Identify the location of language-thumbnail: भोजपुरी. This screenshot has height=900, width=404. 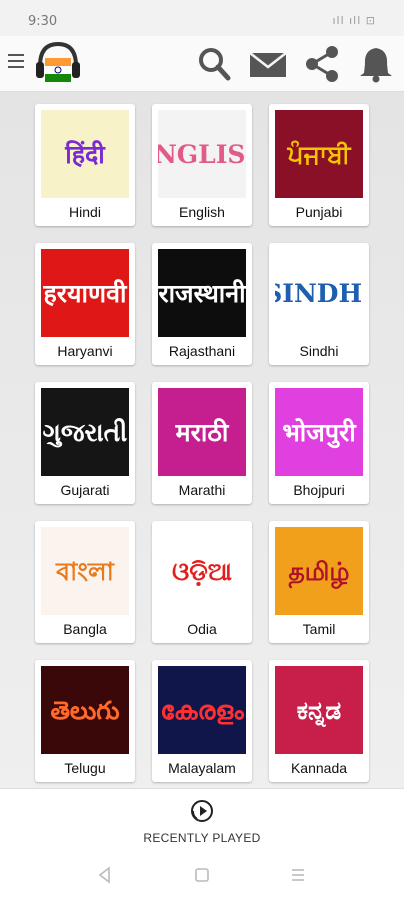
(319, 432).